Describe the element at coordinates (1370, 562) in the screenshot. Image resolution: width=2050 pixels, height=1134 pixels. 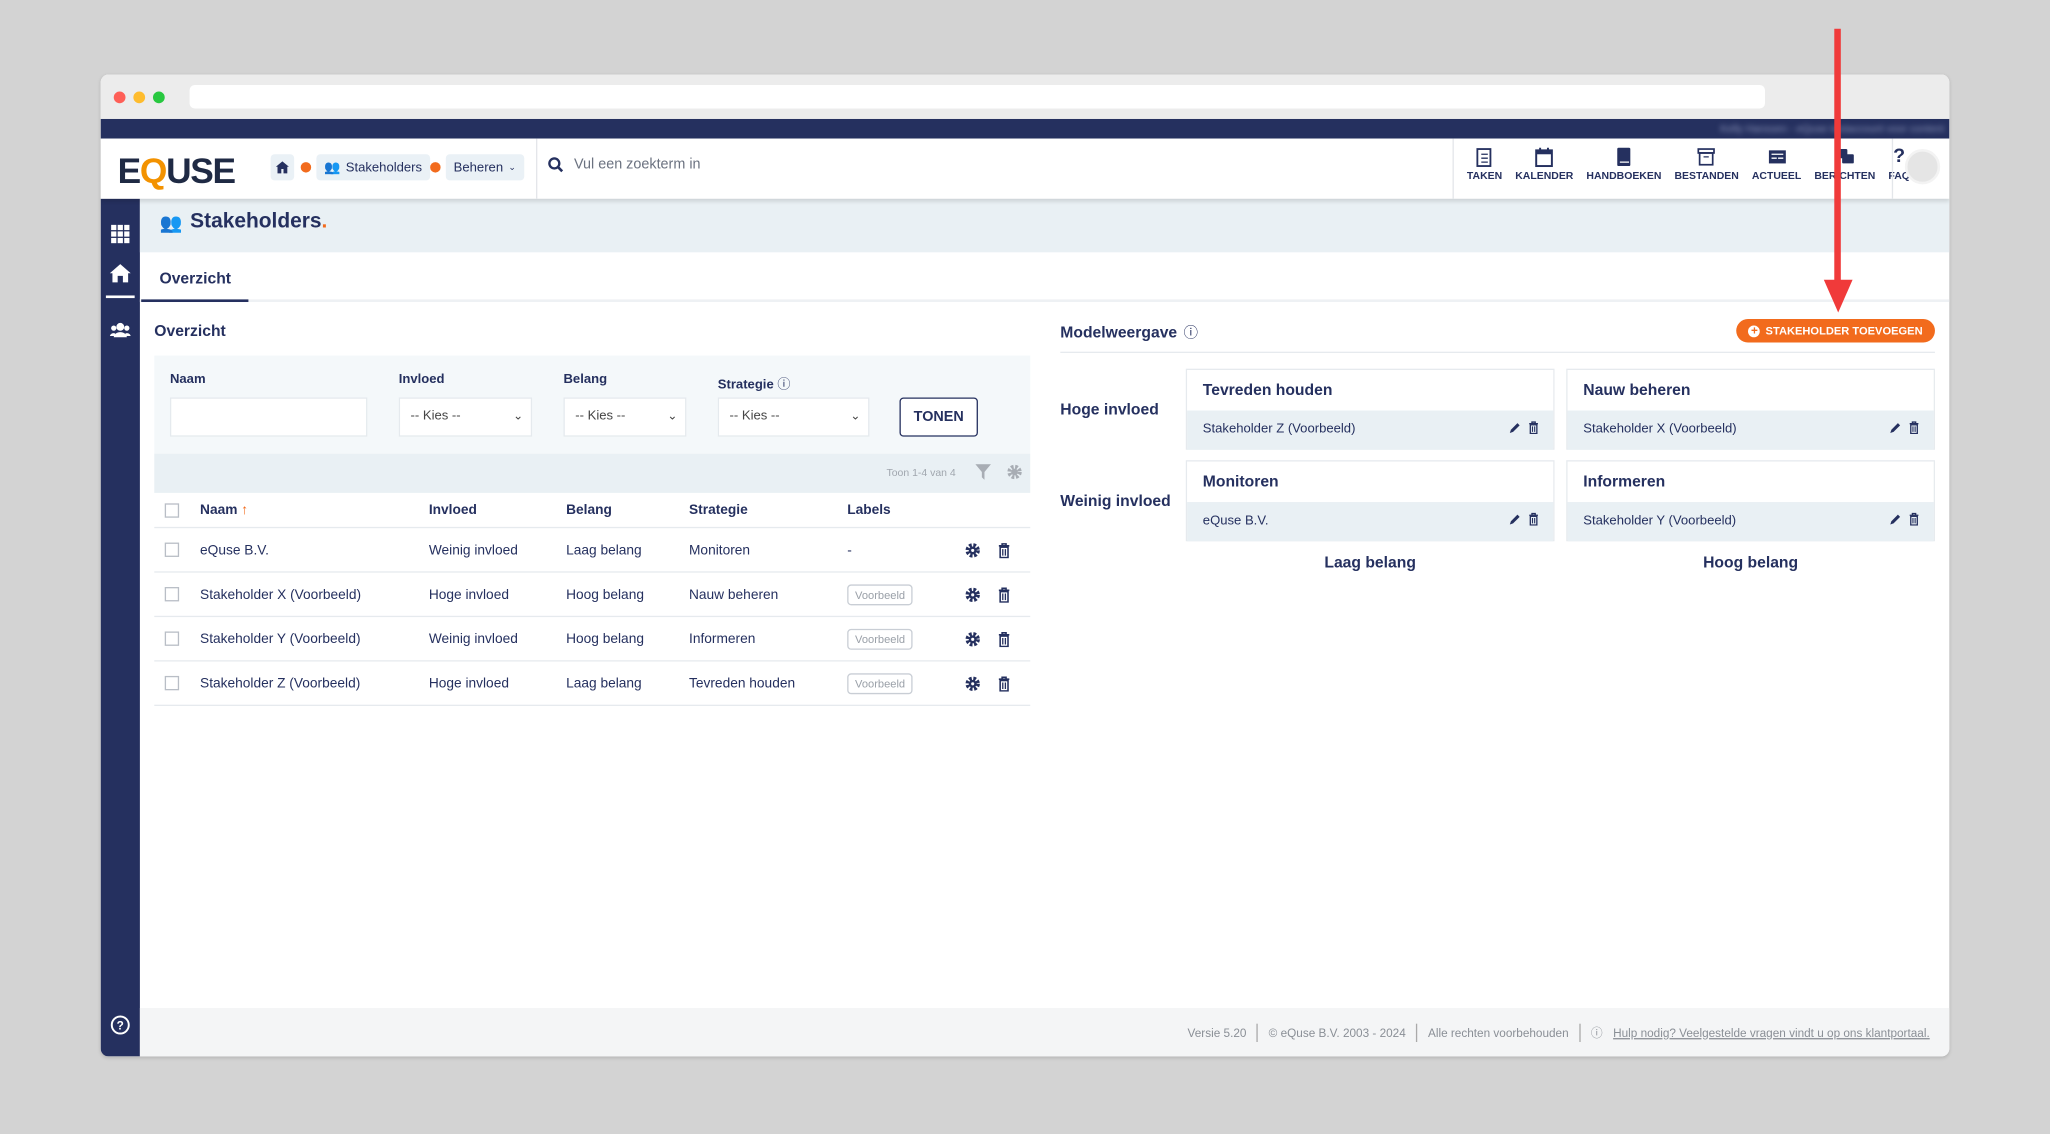
I see `col-label-laag-belang: Laag belang` at that location.